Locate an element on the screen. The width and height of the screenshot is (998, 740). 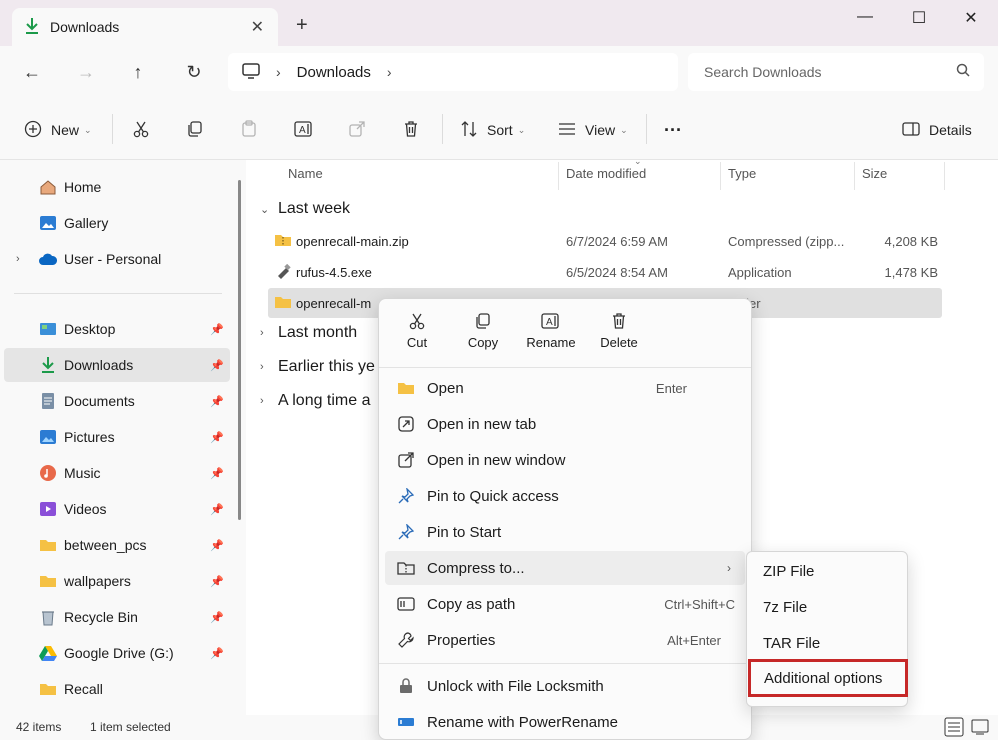
sidebar-item-label: Recycle Bin is located at coordinates (101, 617).